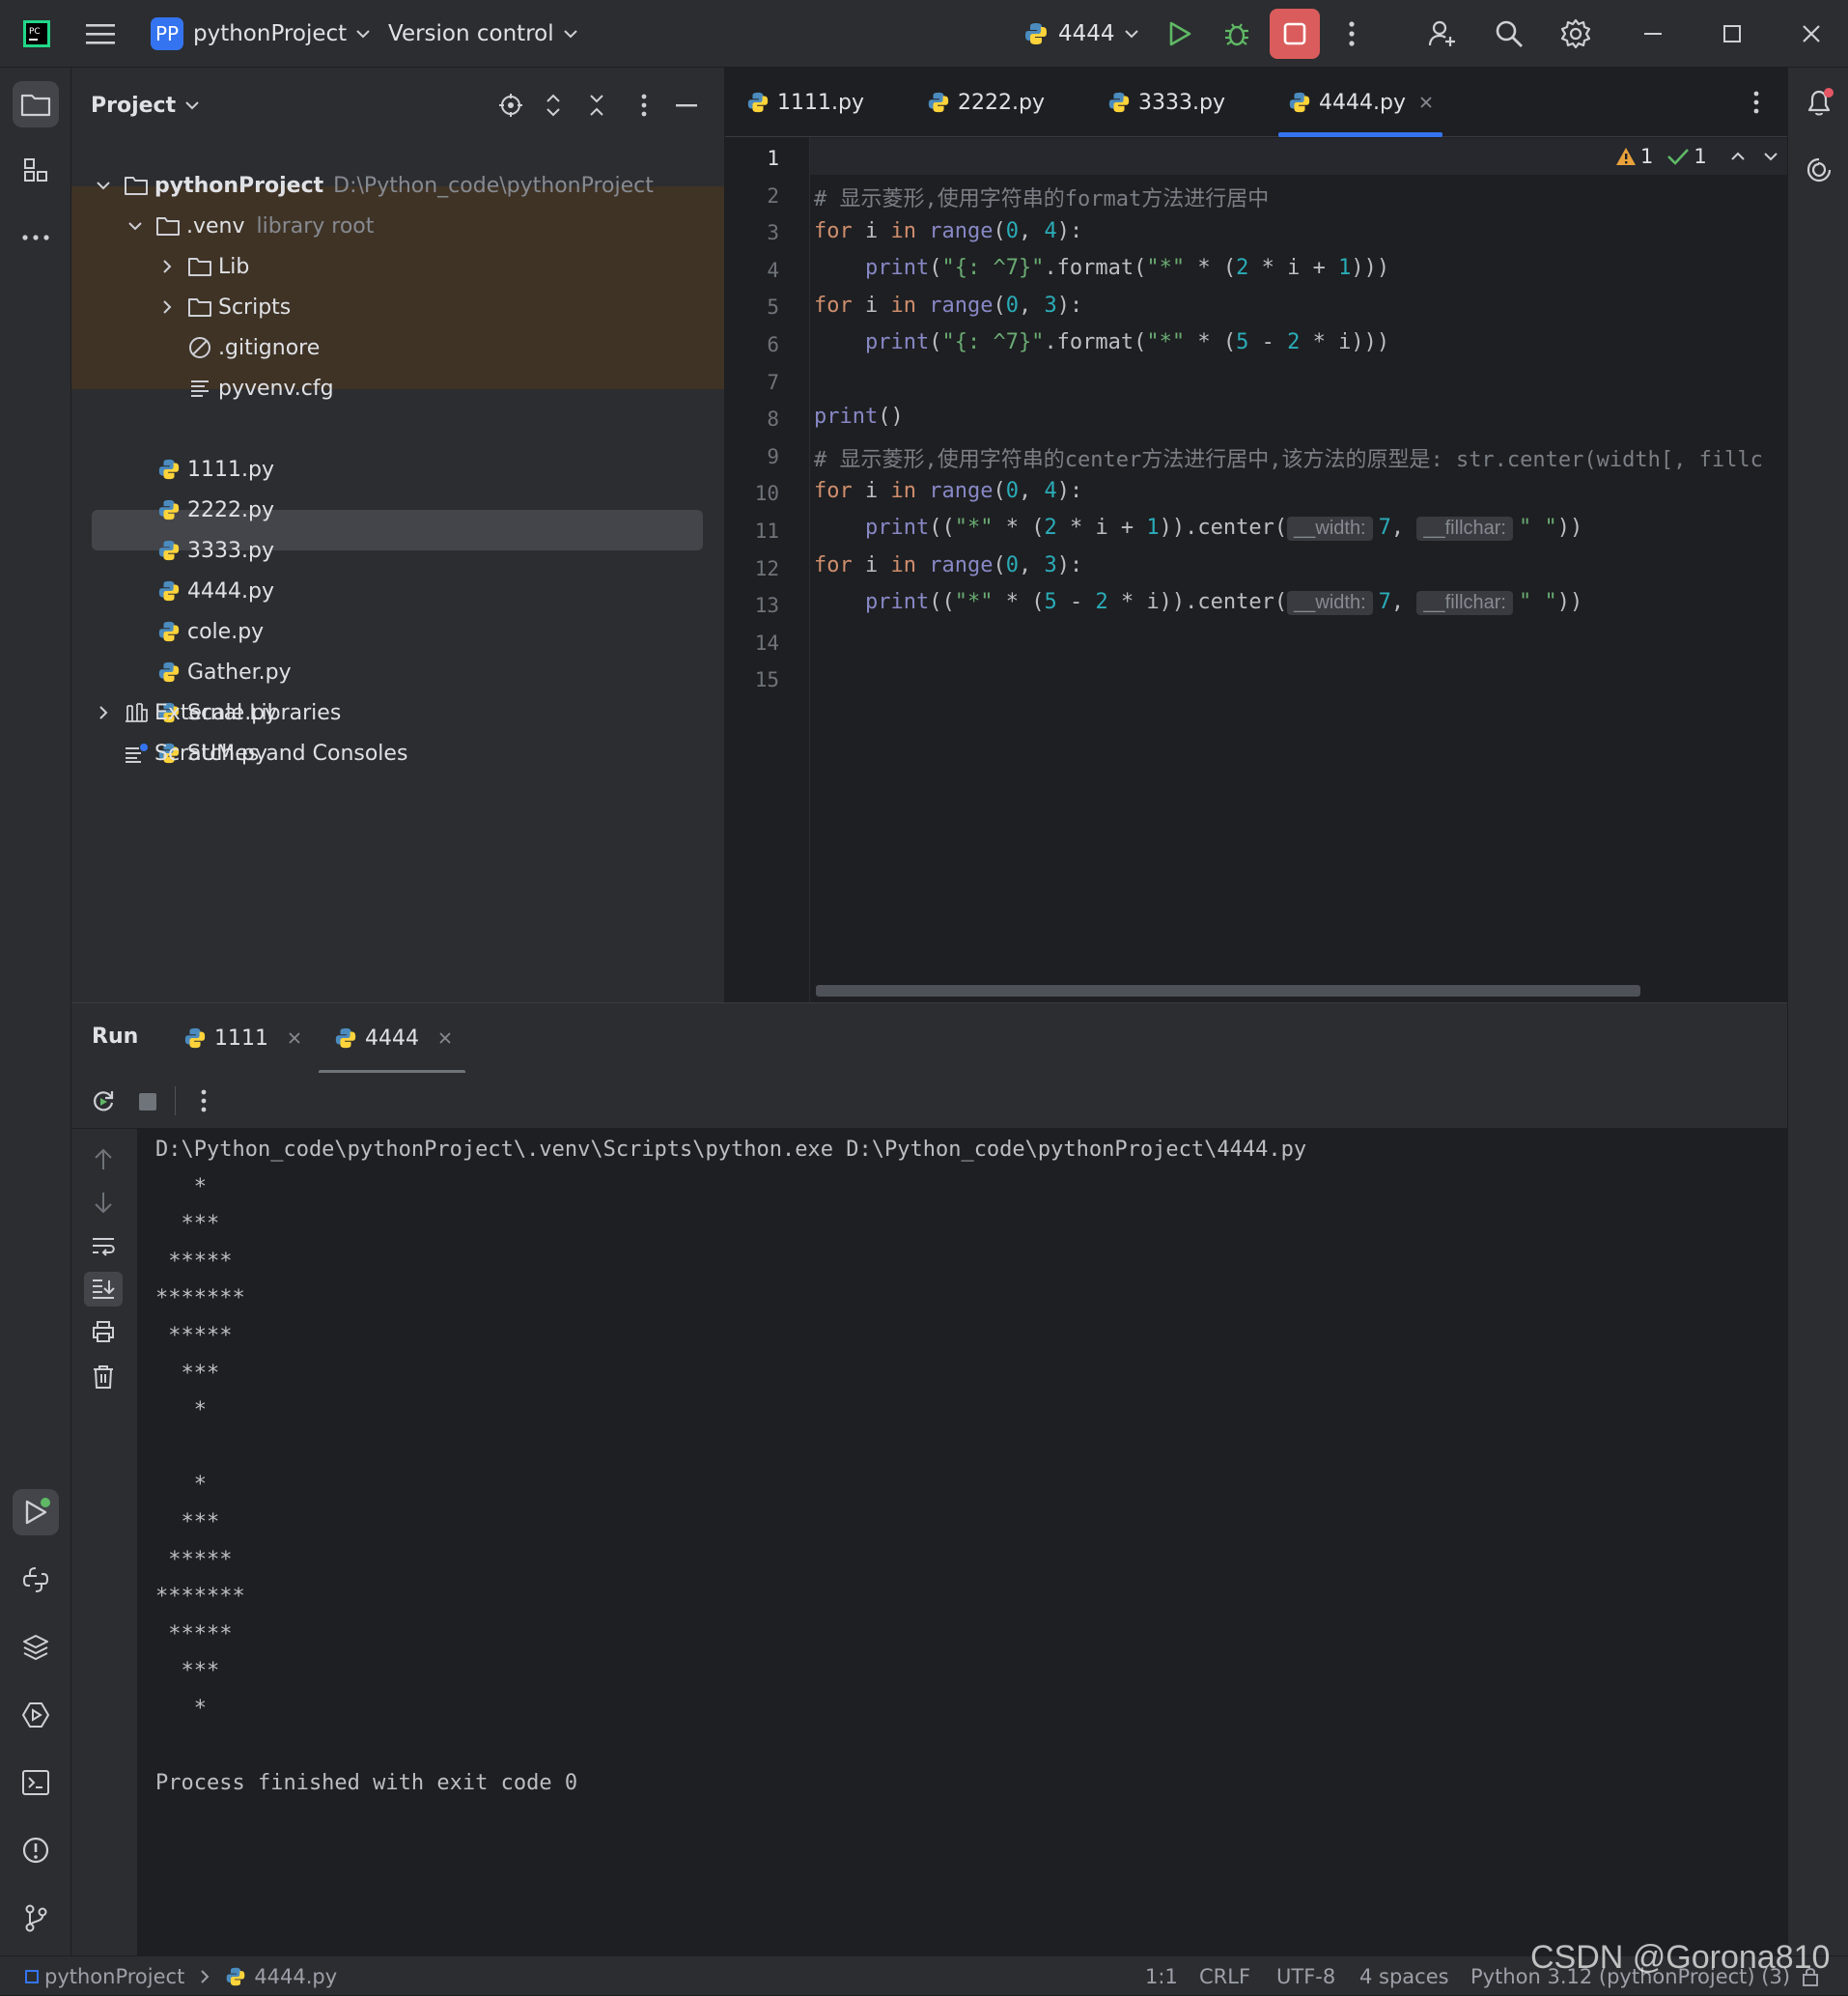 This screenshot has height=1996, width=1848. What do you see at coordinates (1697, 156) in the screenshot?
I see `inspection-widget: 1 1` at bounding box center [1697, 156].